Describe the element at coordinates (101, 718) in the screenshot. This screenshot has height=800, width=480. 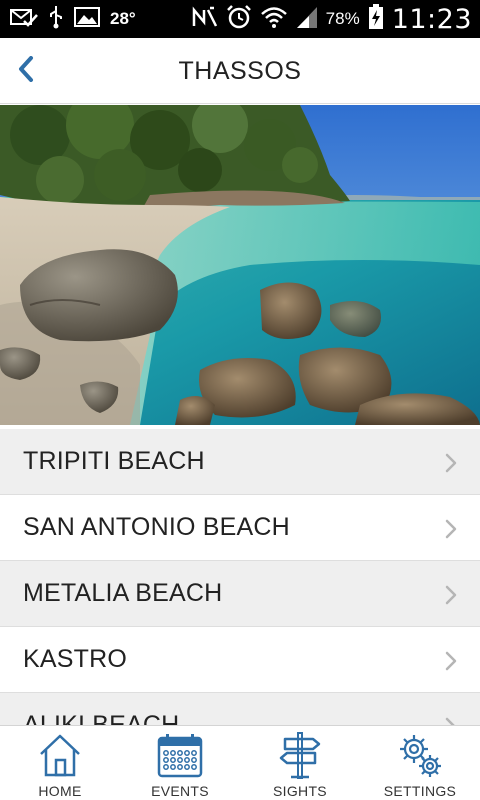
I see `list-item-label: ALIKI BEACH` at that location.